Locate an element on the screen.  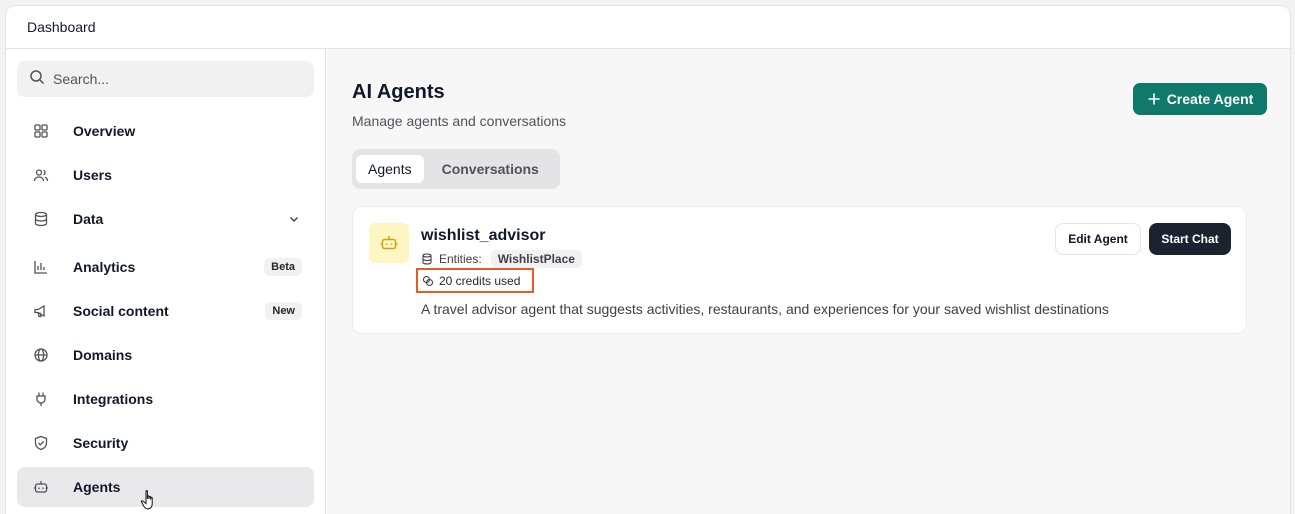
create-agent-label: Create Agent is located at coordinates (1210, 99).